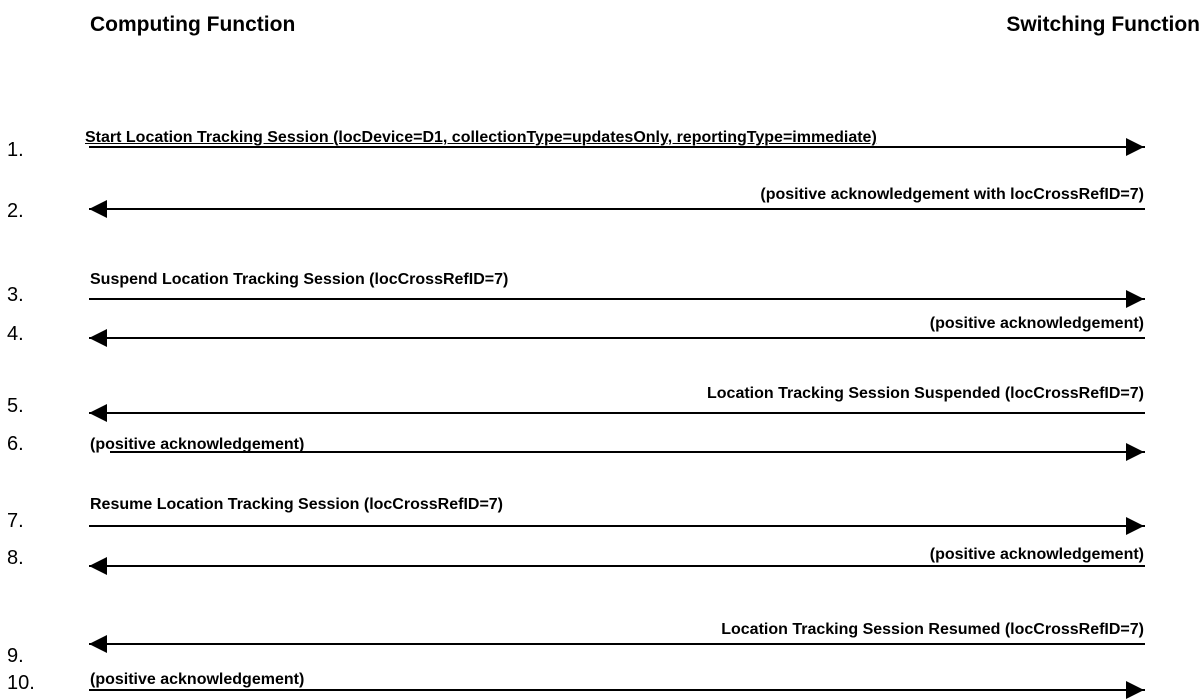 This screenshot has height=700, width=1202. Describe the element at coordinates (15, 444) in the screenshot. I see `step-number: 6.` at that location.